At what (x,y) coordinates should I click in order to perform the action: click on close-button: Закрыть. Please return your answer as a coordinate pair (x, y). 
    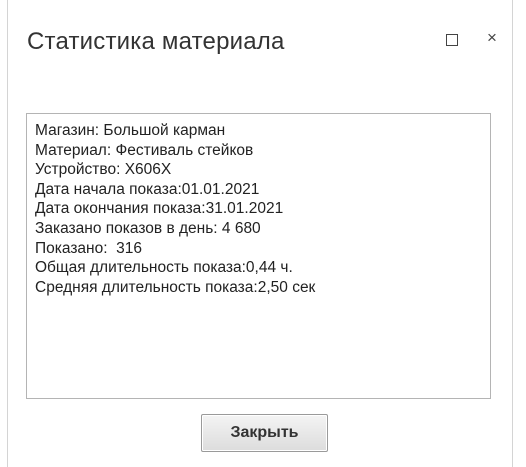
    Looking at the image, I should click on (264, 433).